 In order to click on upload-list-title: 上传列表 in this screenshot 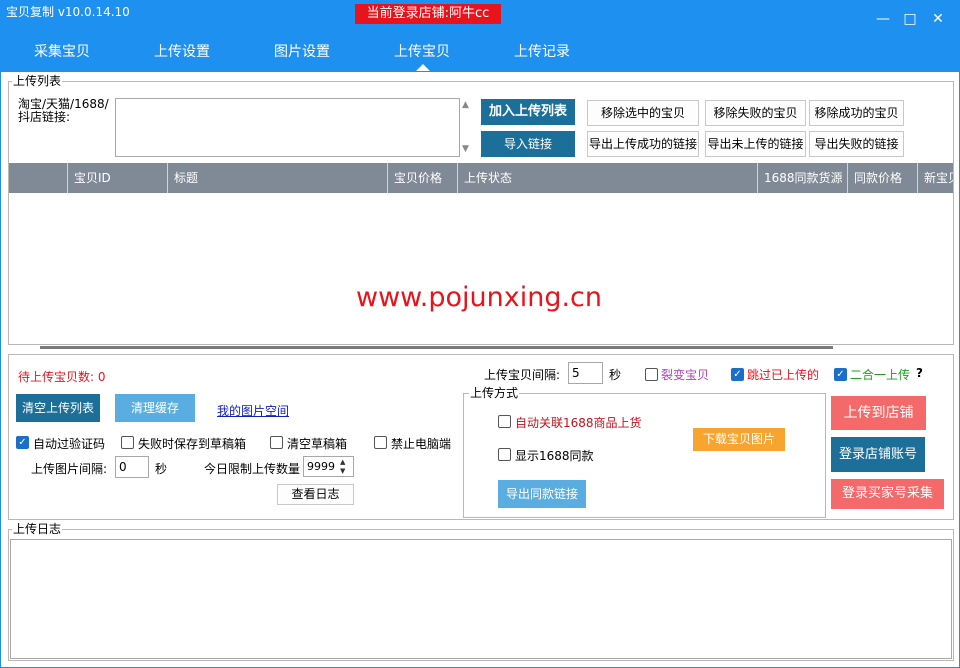, I will do `click(37, 81)`.